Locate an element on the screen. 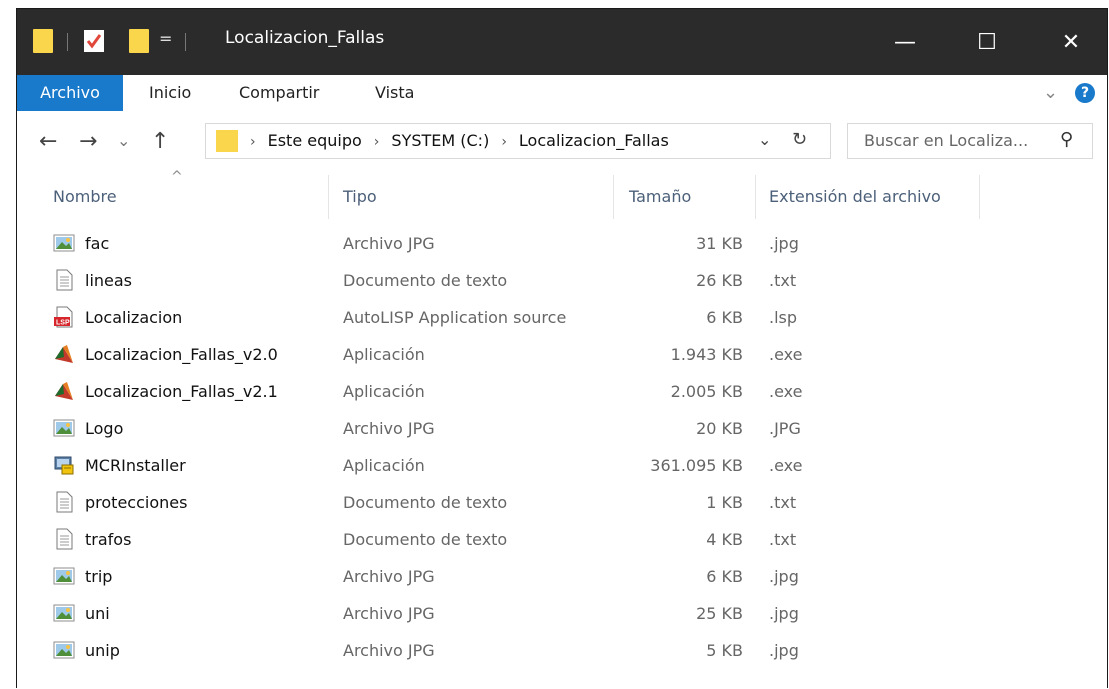  tab-vista: Vista is located at coordinates (394, 93).